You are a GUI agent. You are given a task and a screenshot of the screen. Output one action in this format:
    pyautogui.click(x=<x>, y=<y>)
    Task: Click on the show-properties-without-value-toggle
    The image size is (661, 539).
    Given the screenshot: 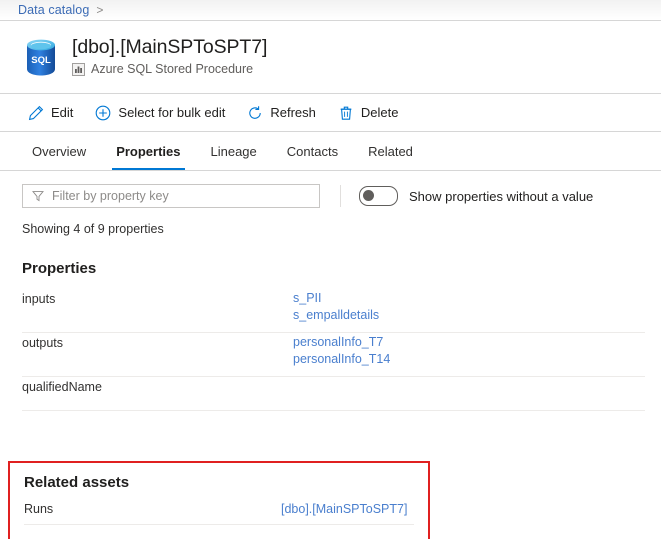 What is the action you would take?
    pyautogui.click(x=378, y=196)
    